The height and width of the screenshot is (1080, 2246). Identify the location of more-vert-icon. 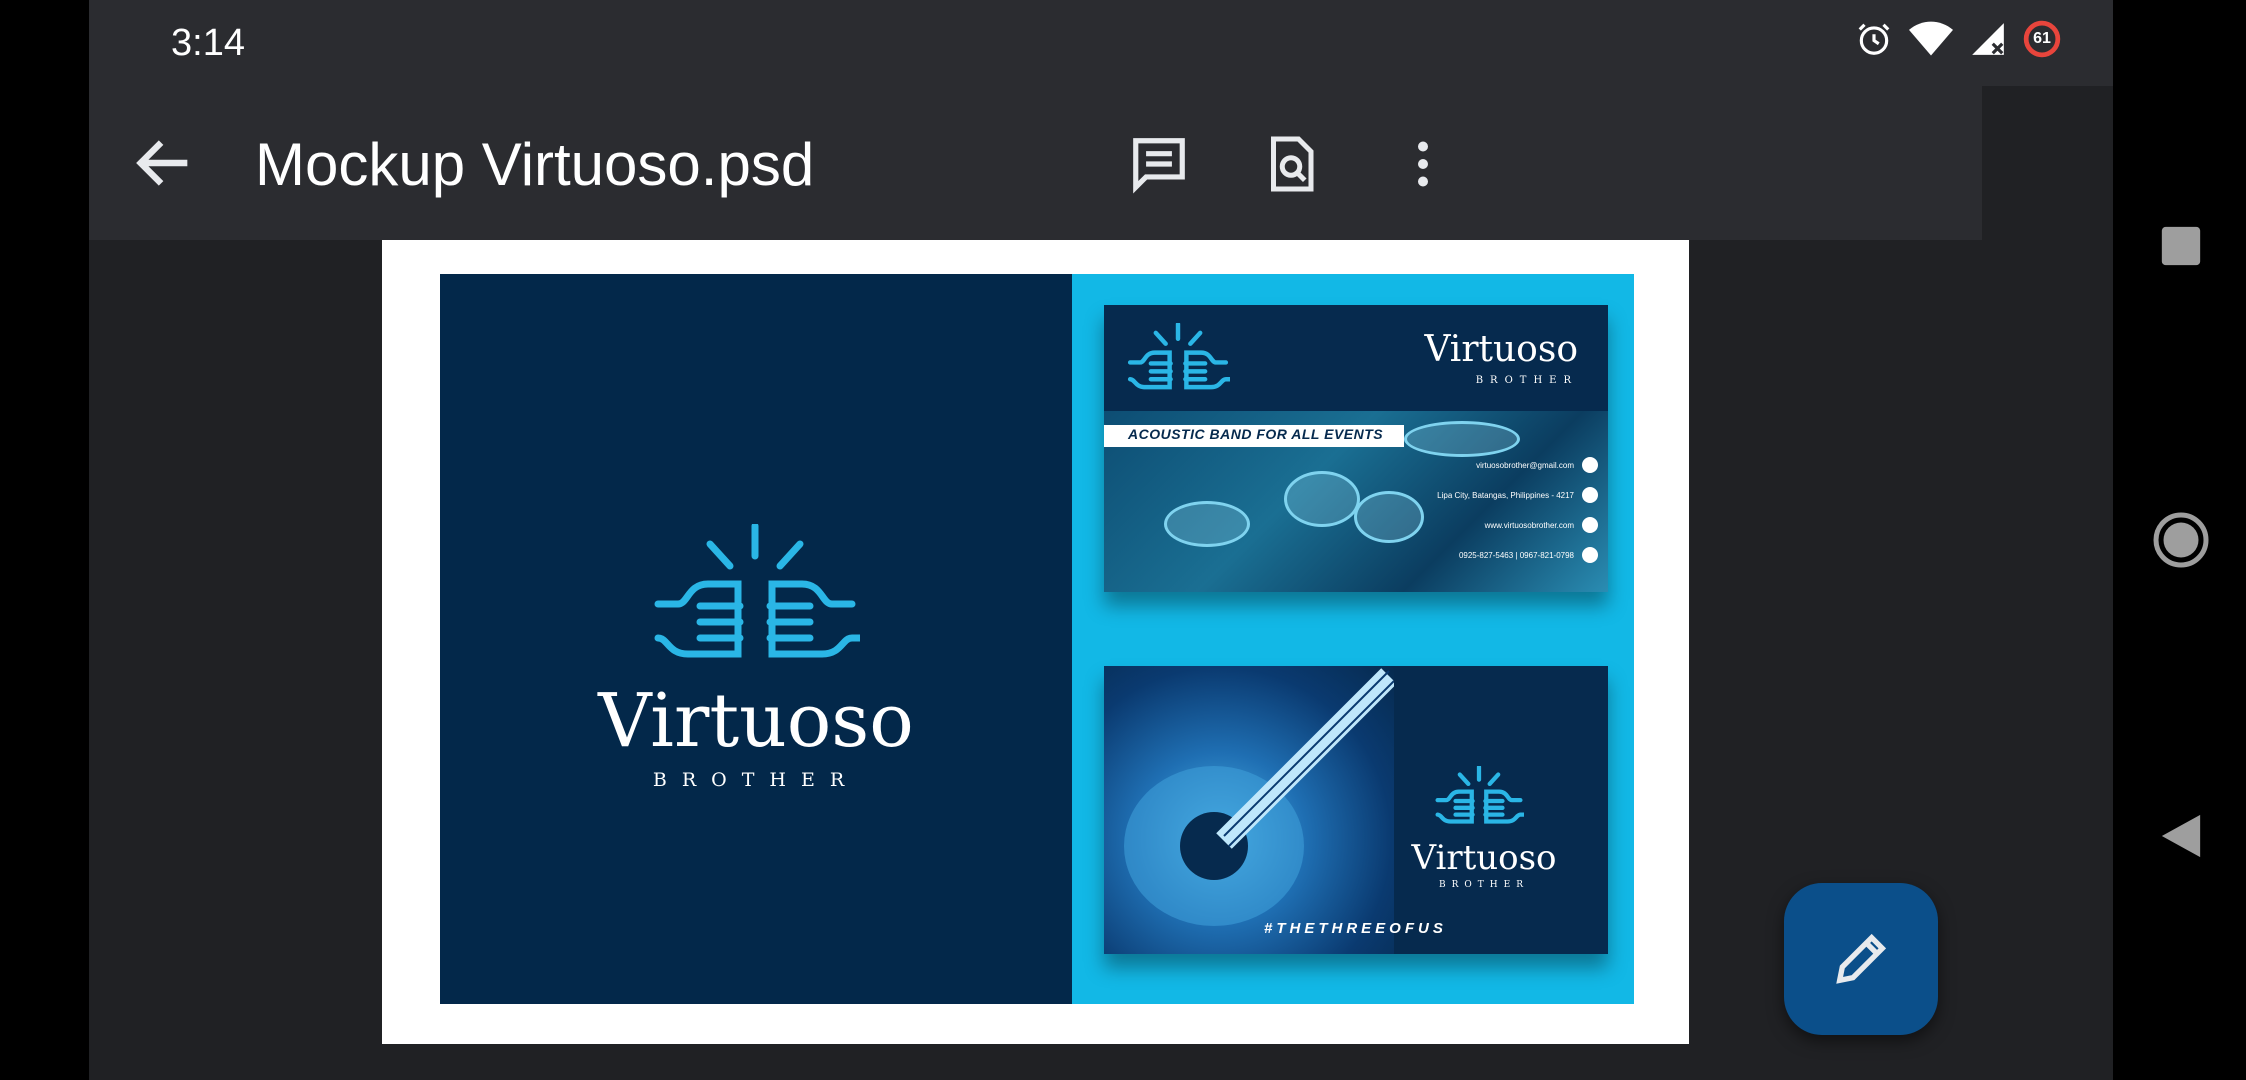
(1423, 164).